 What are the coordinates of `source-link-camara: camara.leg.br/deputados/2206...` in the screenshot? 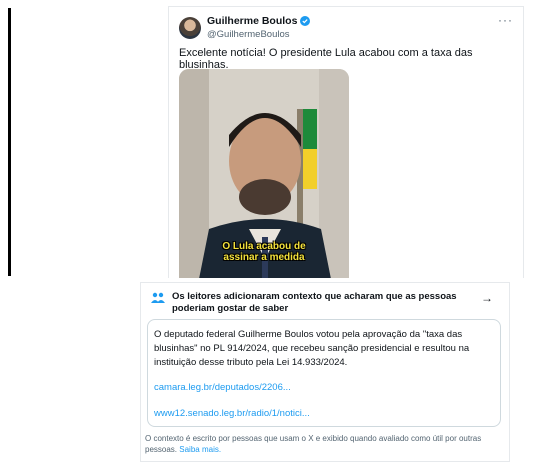 It's located at (222, 387).